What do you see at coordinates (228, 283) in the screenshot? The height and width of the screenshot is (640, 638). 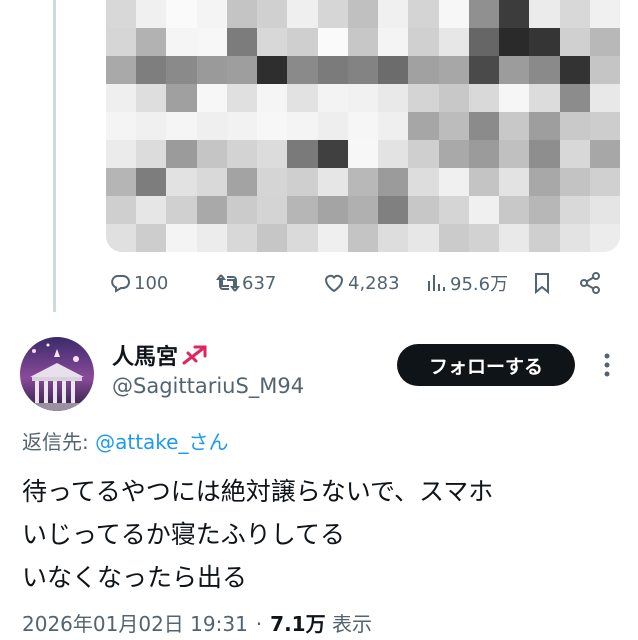 I see `repost-icon` at bounding box center [228, 283].